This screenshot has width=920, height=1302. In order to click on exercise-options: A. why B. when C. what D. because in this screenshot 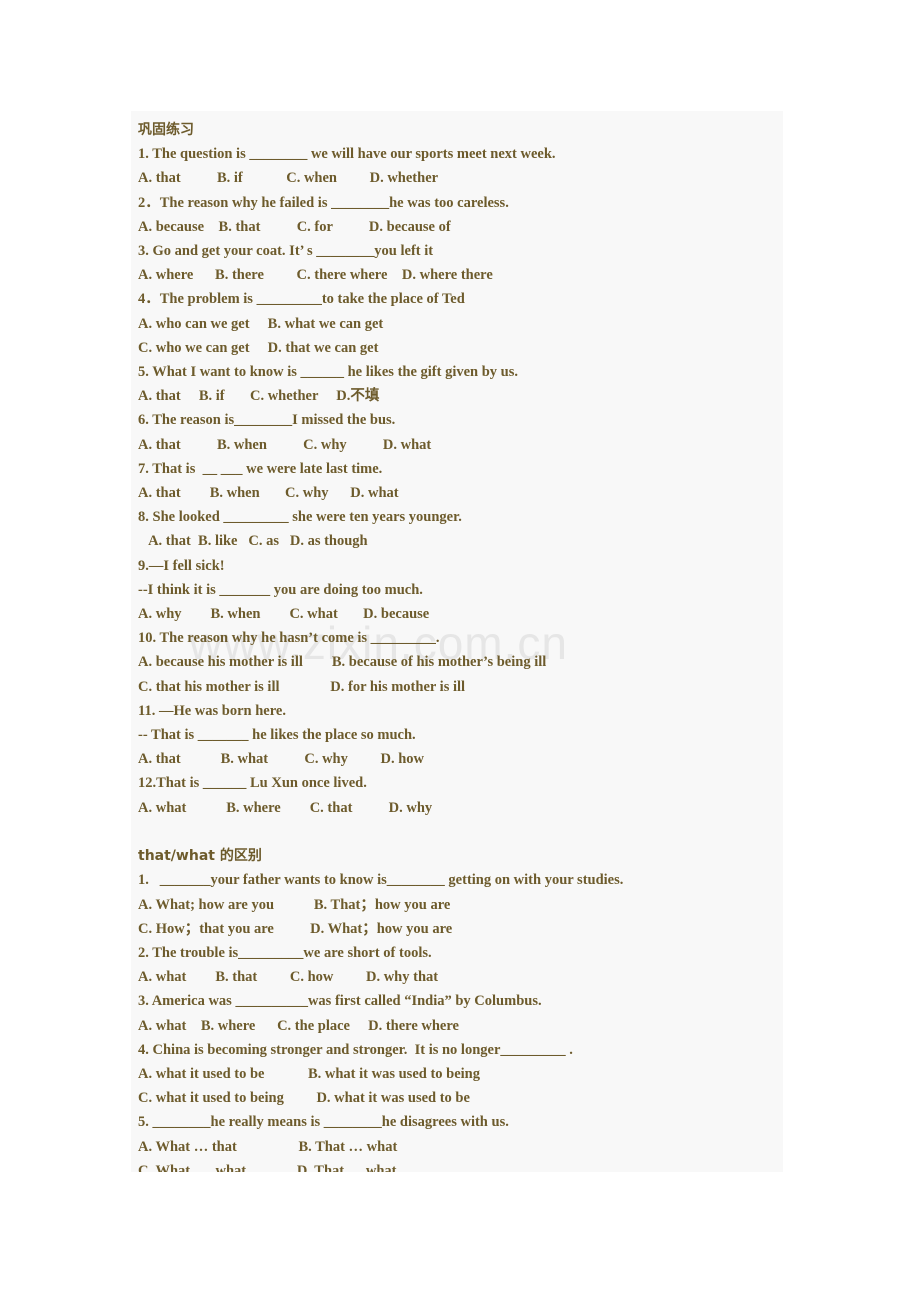, I will do `click(284, 614)`.